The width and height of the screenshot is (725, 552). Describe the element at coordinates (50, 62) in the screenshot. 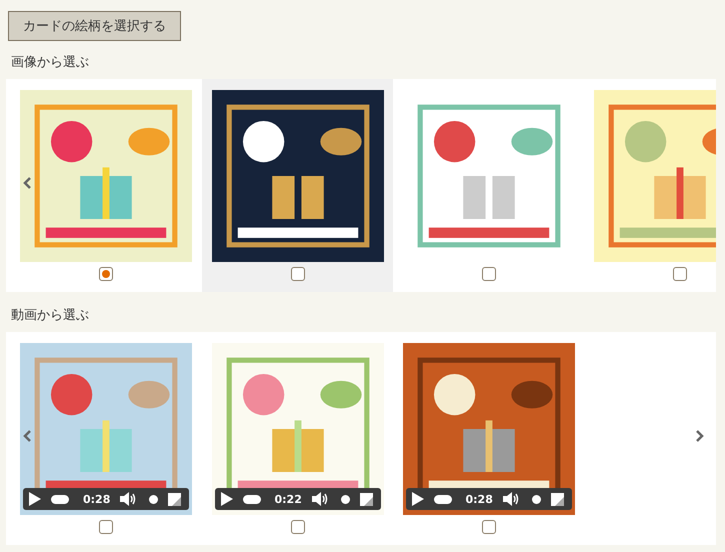

I see `section-heading: 画像から選ぶ` at that location.